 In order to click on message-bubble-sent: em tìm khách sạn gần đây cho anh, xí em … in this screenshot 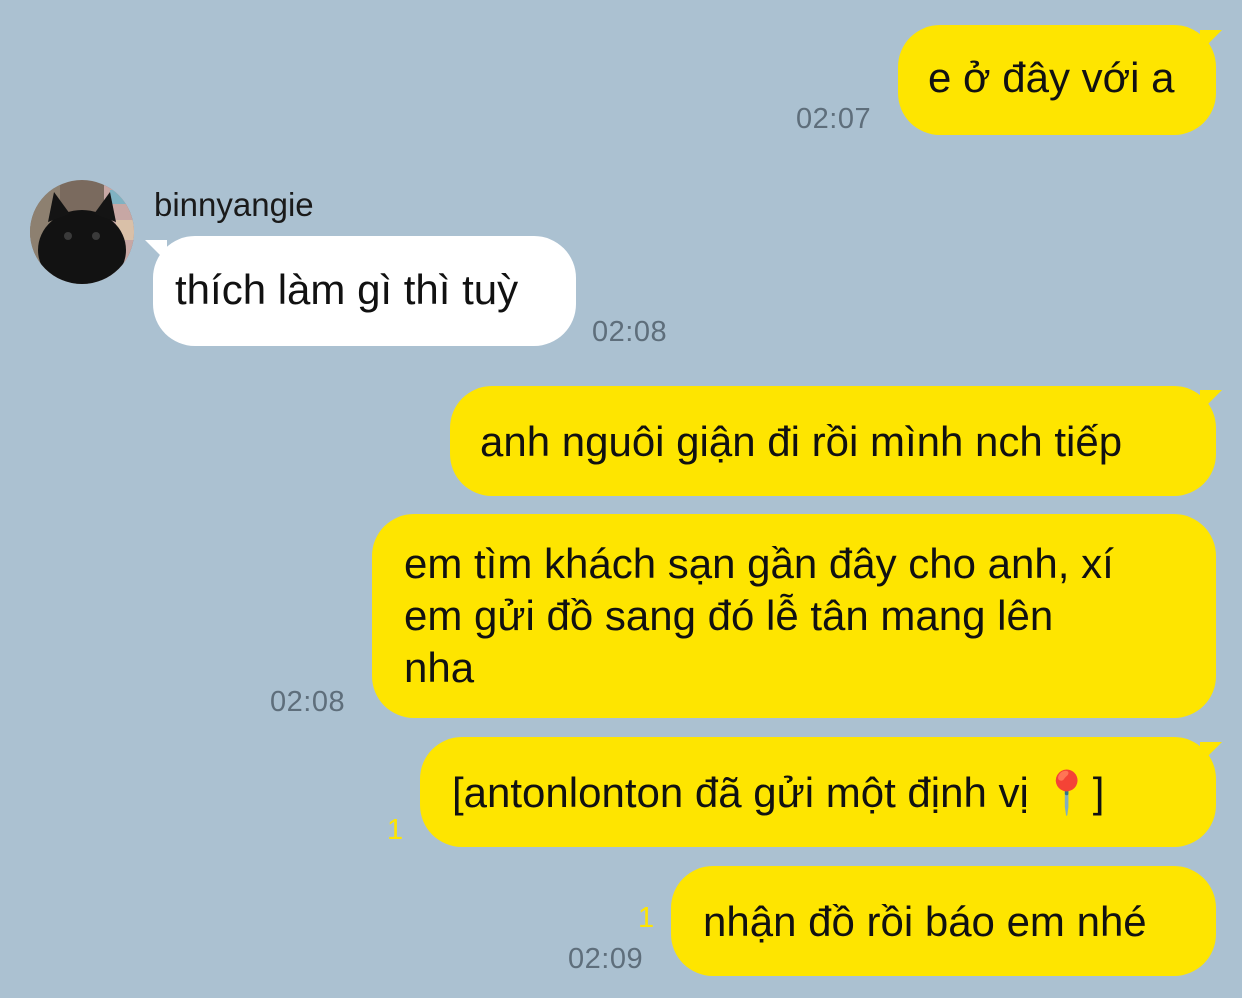, I will do `click(794, 616)`.